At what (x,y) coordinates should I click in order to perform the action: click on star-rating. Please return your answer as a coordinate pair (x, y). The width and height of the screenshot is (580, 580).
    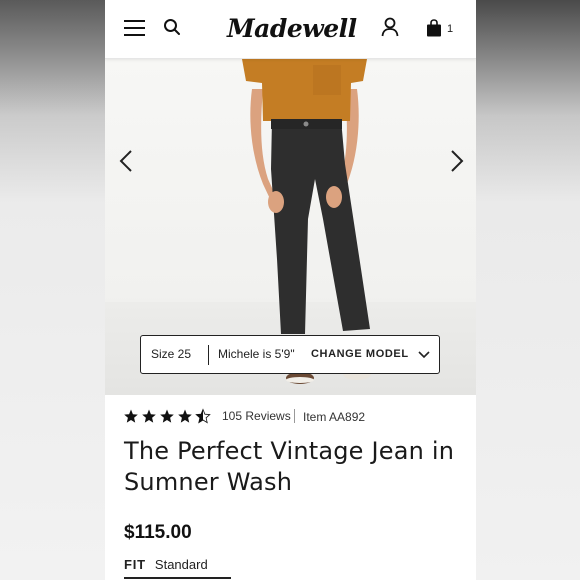
    Looking at the image, I should click on (169, 416).